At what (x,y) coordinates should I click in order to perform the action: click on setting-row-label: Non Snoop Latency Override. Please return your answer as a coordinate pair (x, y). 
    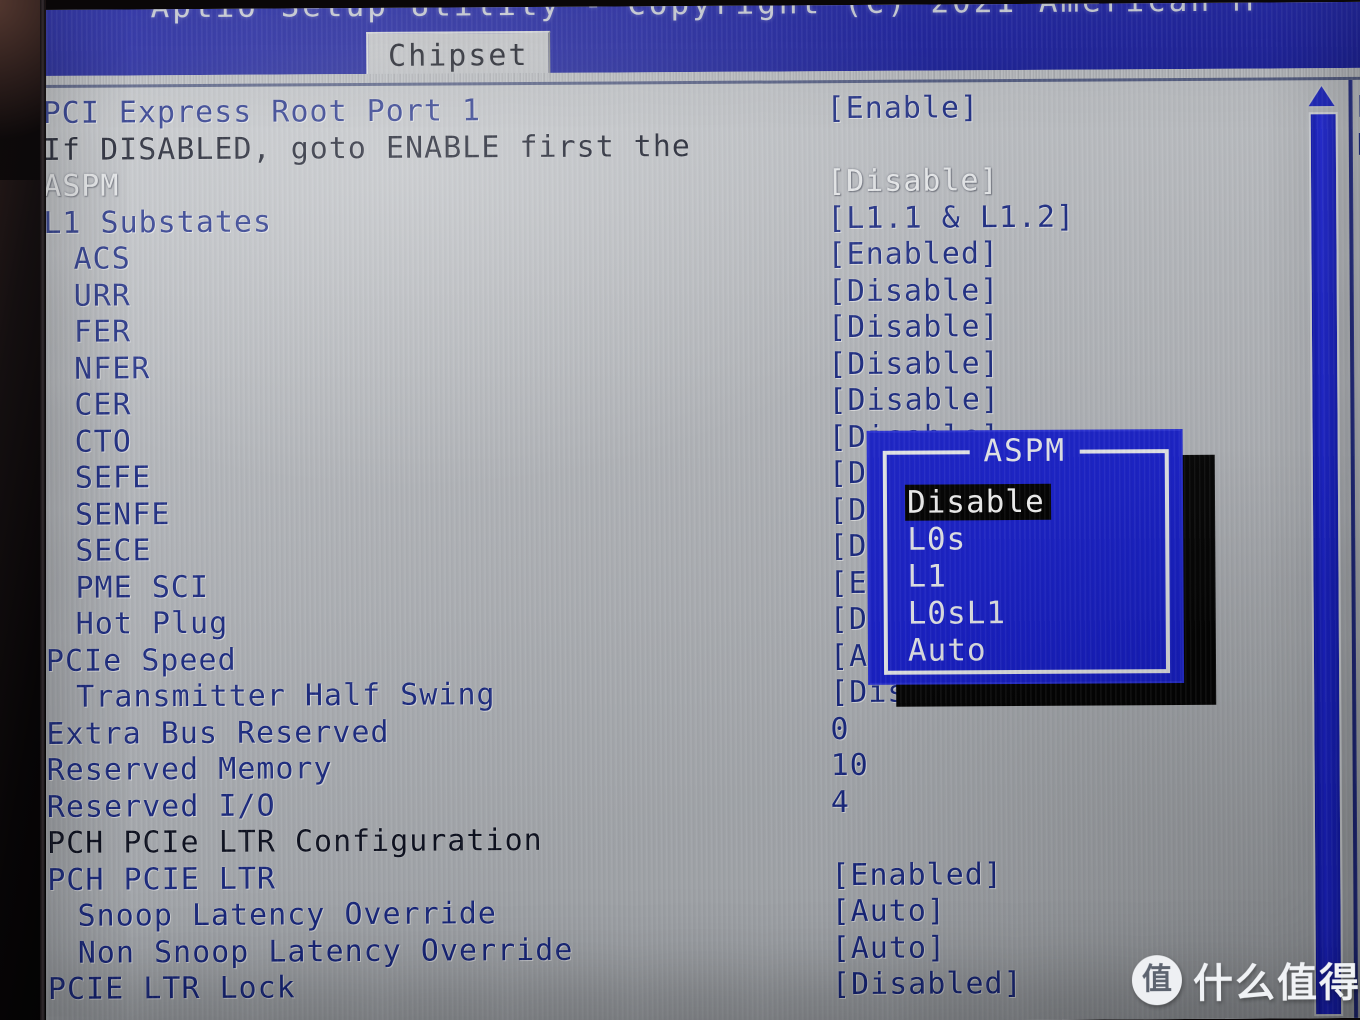
    Looking at the image, I should click on (433, 951).